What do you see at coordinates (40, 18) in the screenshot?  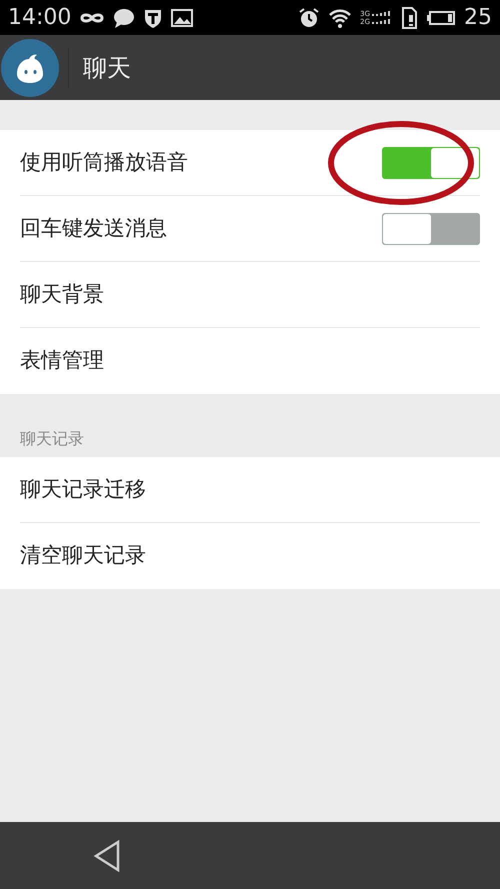 I see `status-time: 14:00` at bounding box center [40, 18].